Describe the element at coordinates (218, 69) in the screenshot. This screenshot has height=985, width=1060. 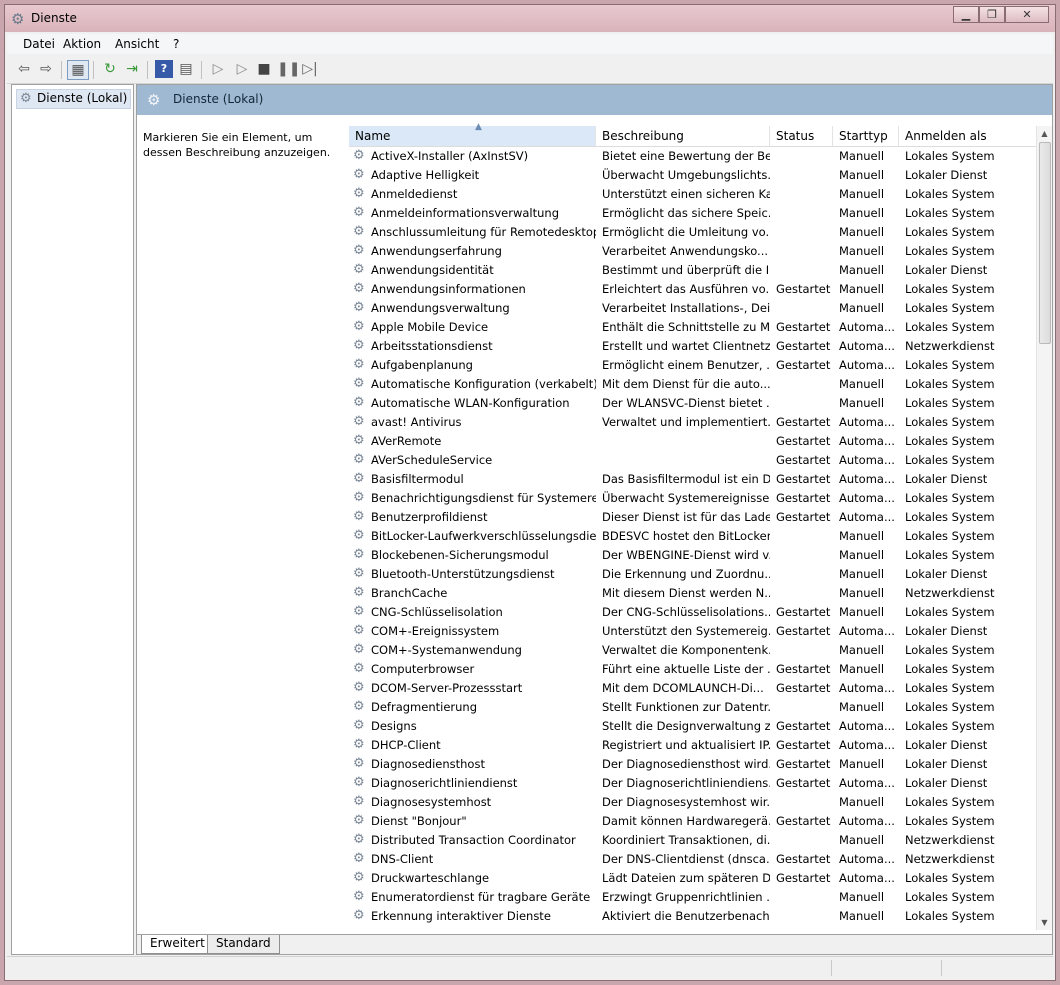
I see `start-service-icon: ▷` at that location.